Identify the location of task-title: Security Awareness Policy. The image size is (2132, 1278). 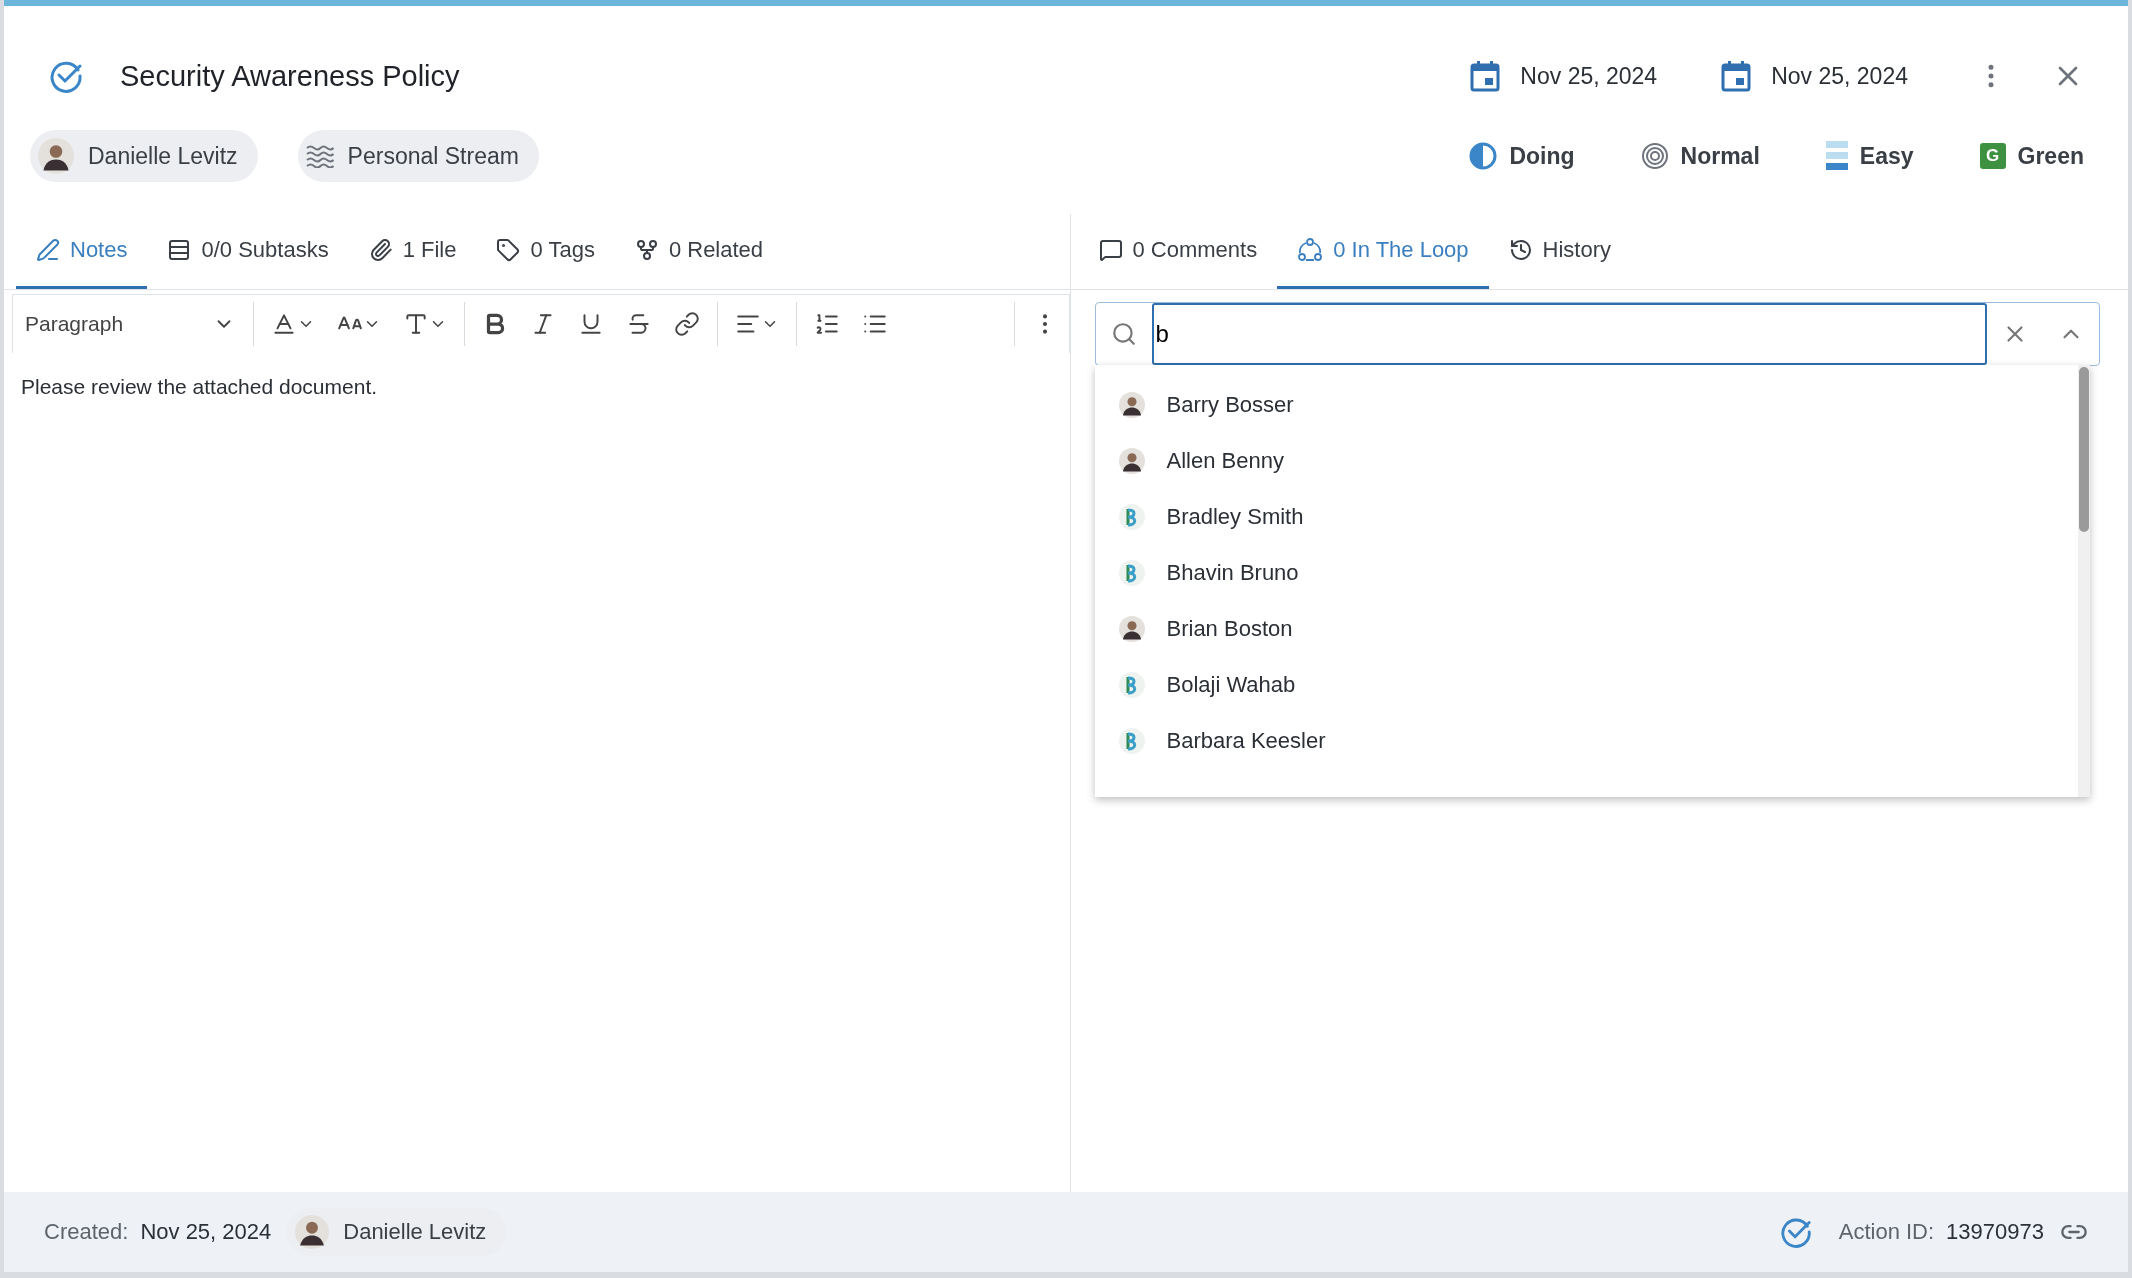
(290, 76).